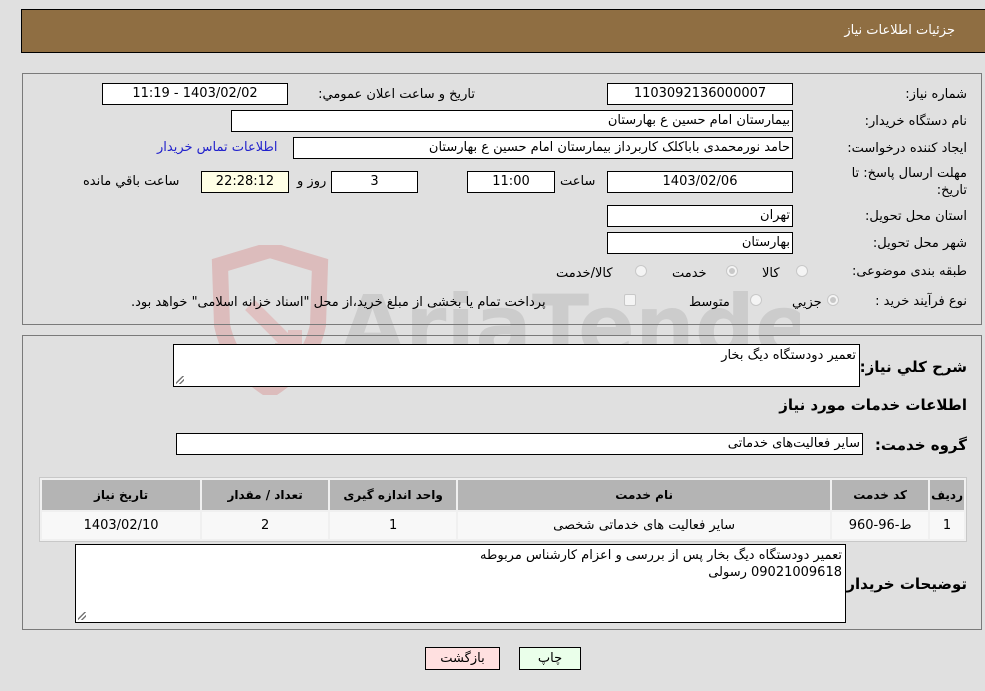  What do you see at coordinates (916, 216) in the screenshot?
I see `province-label: استان محل تحویل:` at bounding box center [916, 216].